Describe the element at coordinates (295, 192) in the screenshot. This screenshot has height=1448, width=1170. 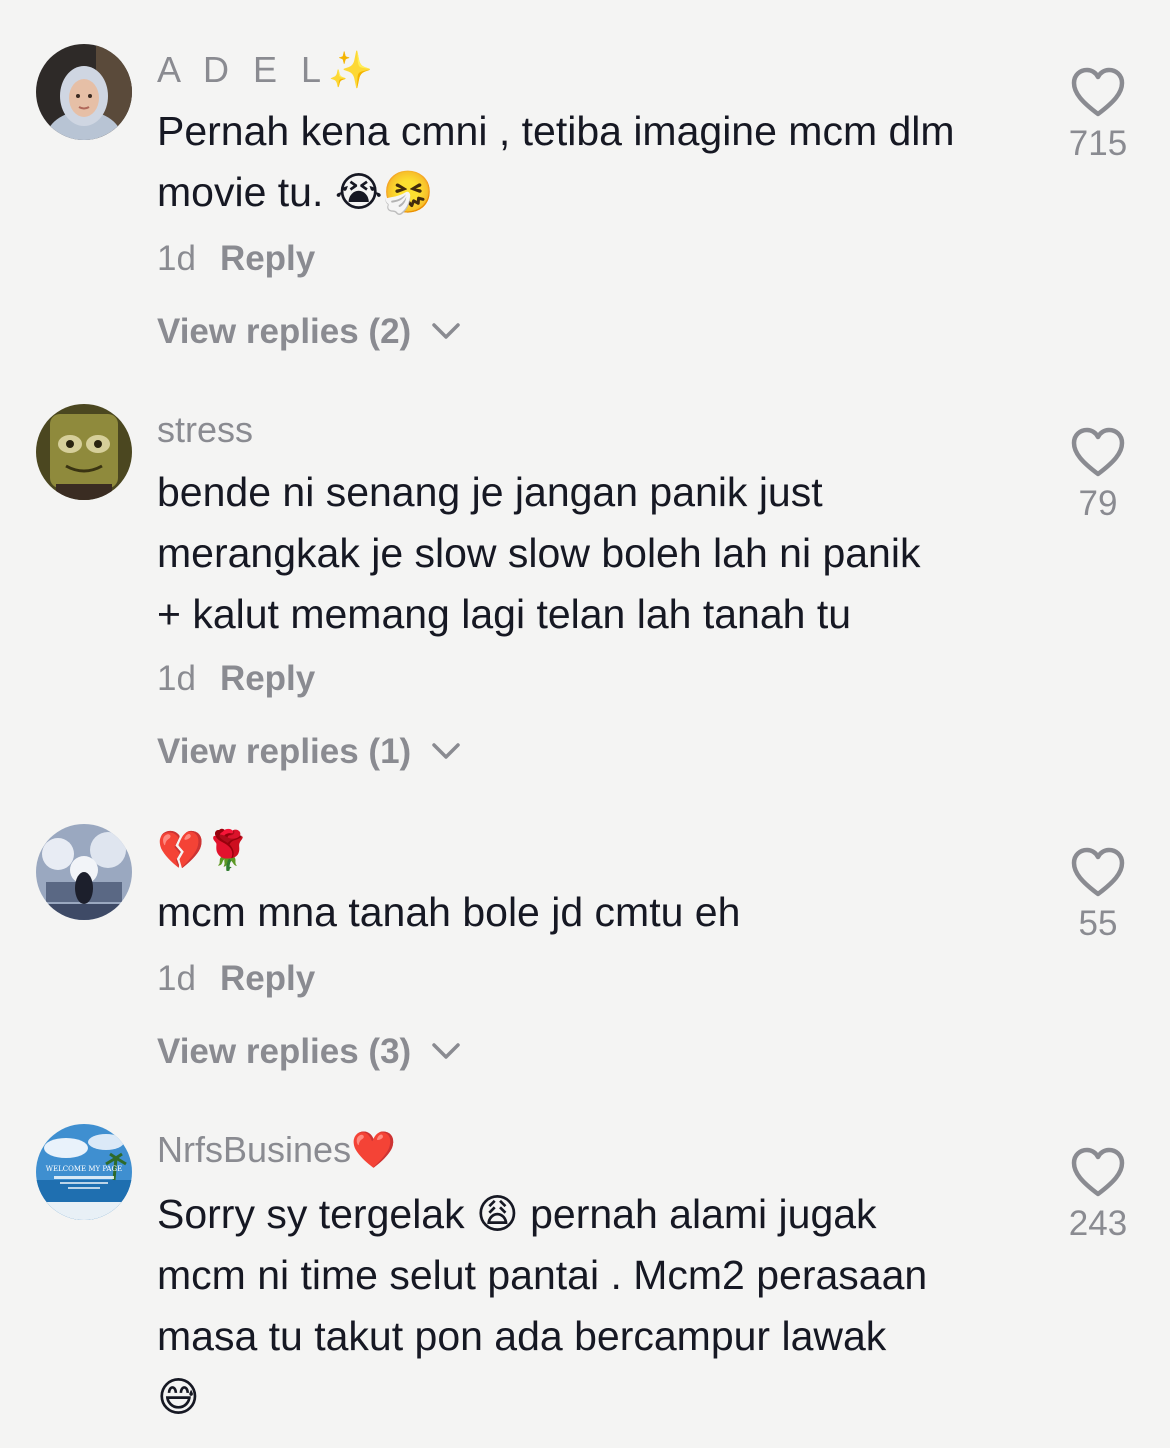
I see `comment-text-line: movie tu. 😭🤧` at that location.